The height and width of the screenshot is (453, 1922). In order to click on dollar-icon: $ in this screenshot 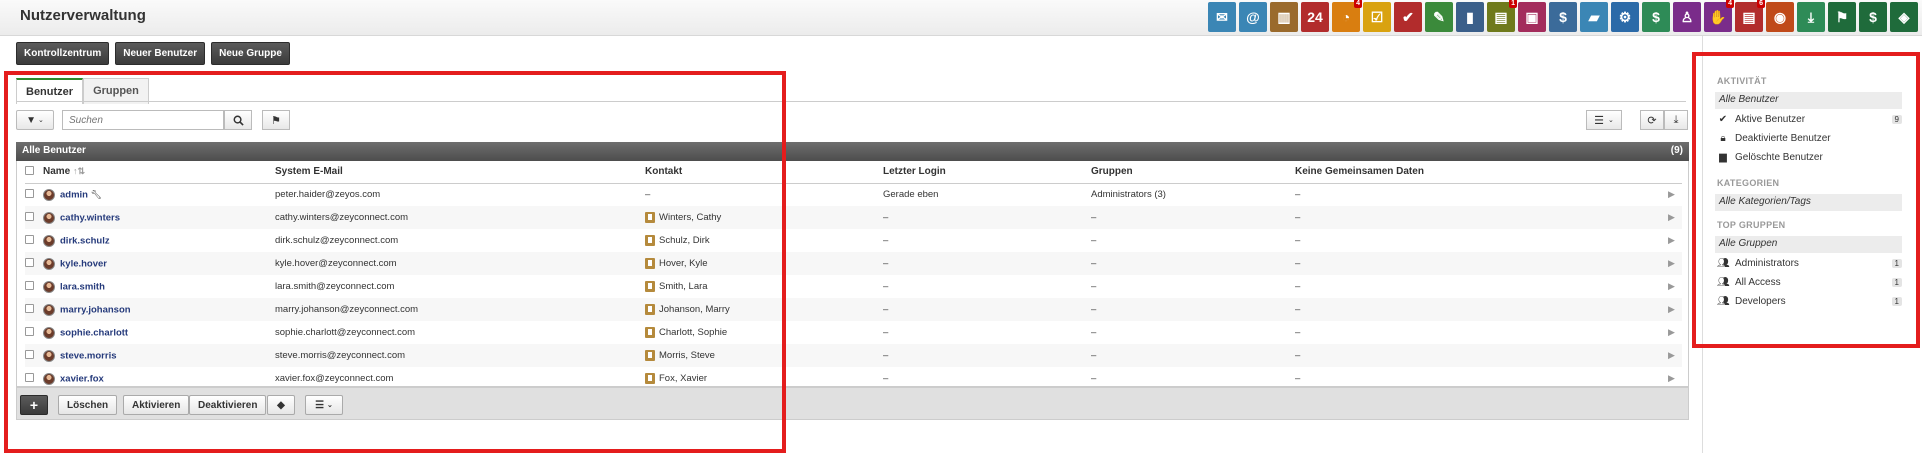, I will do `click(1563, 17)`.